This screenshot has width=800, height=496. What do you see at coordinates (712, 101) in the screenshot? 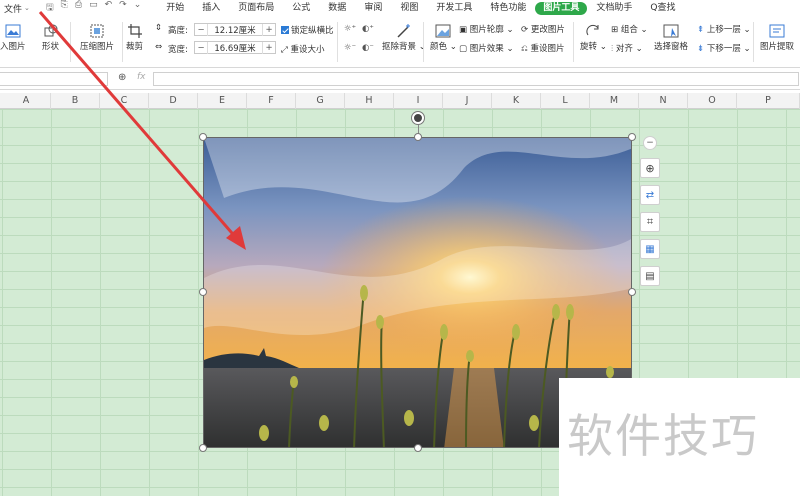
I see `column-header: O` at bounding box center [712, 101].